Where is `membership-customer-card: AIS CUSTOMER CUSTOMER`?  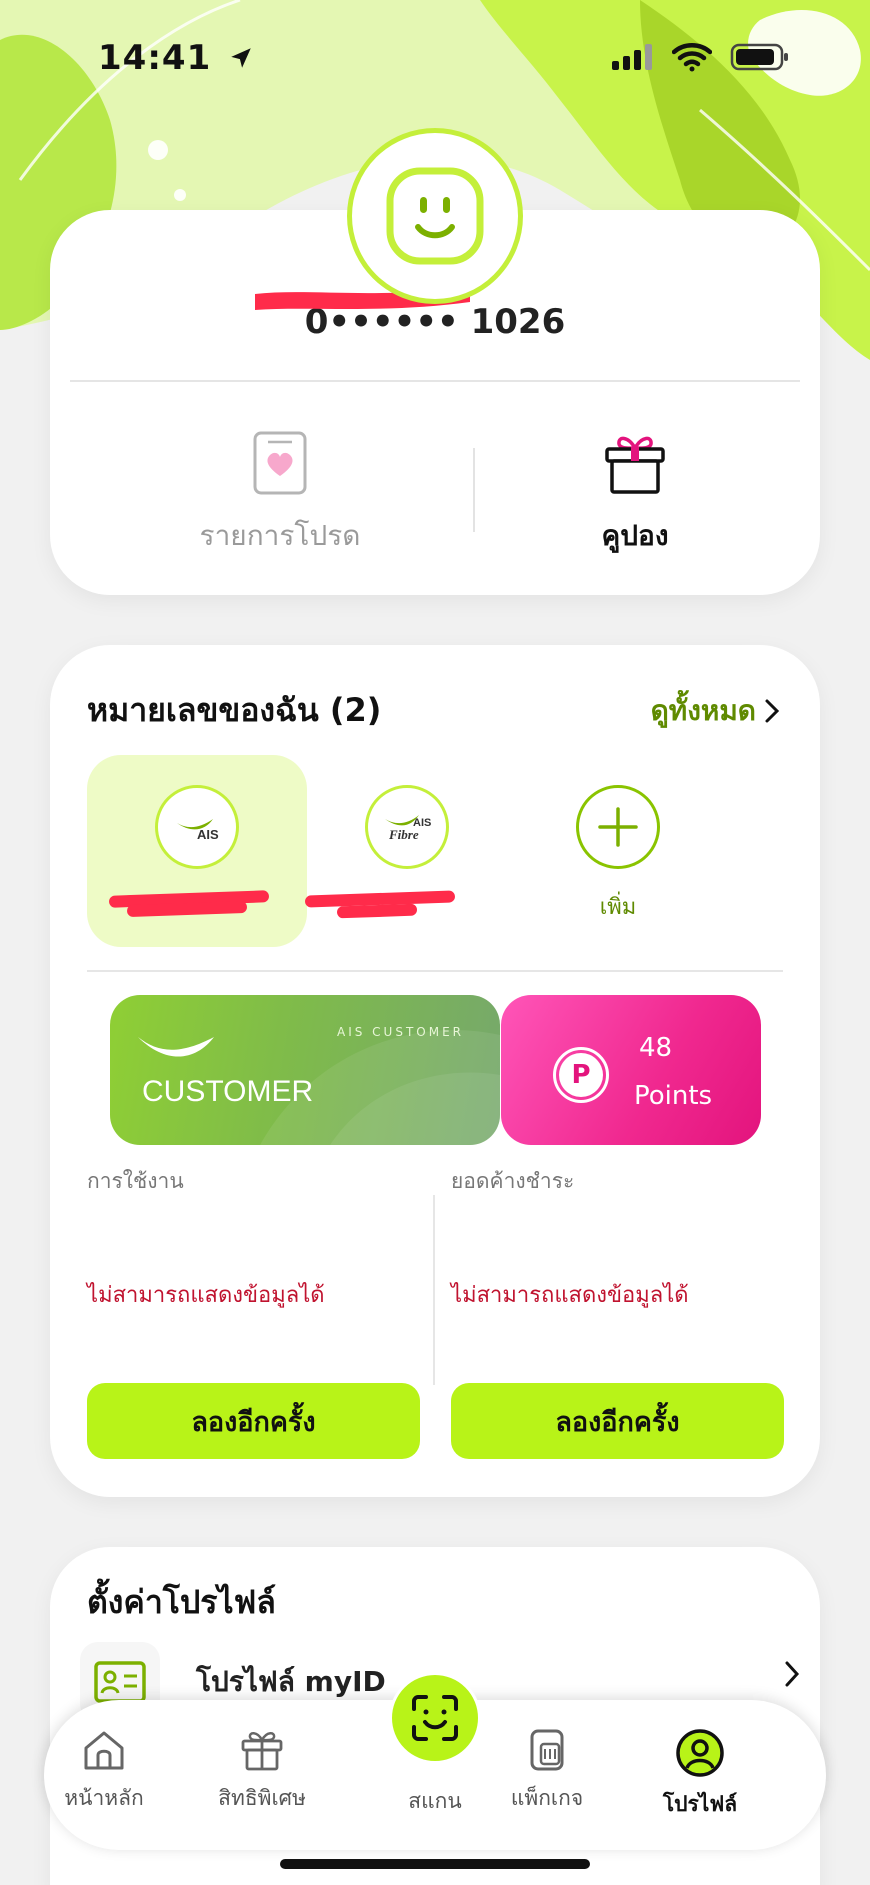
membership-customer-card: AIS CUSTOMER CUSTOMER is located at coordinates (305, 1070).